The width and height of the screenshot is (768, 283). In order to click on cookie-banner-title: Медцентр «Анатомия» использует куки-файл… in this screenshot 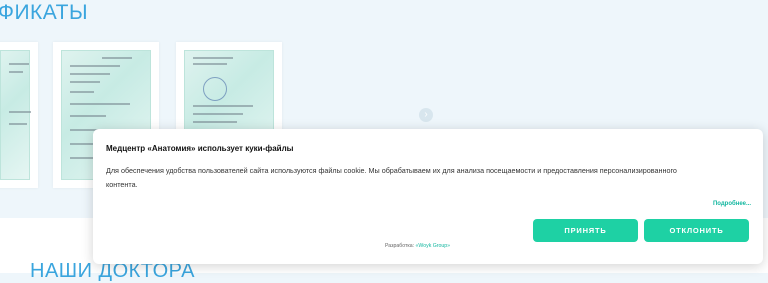, I will do `click(200, 148)`.